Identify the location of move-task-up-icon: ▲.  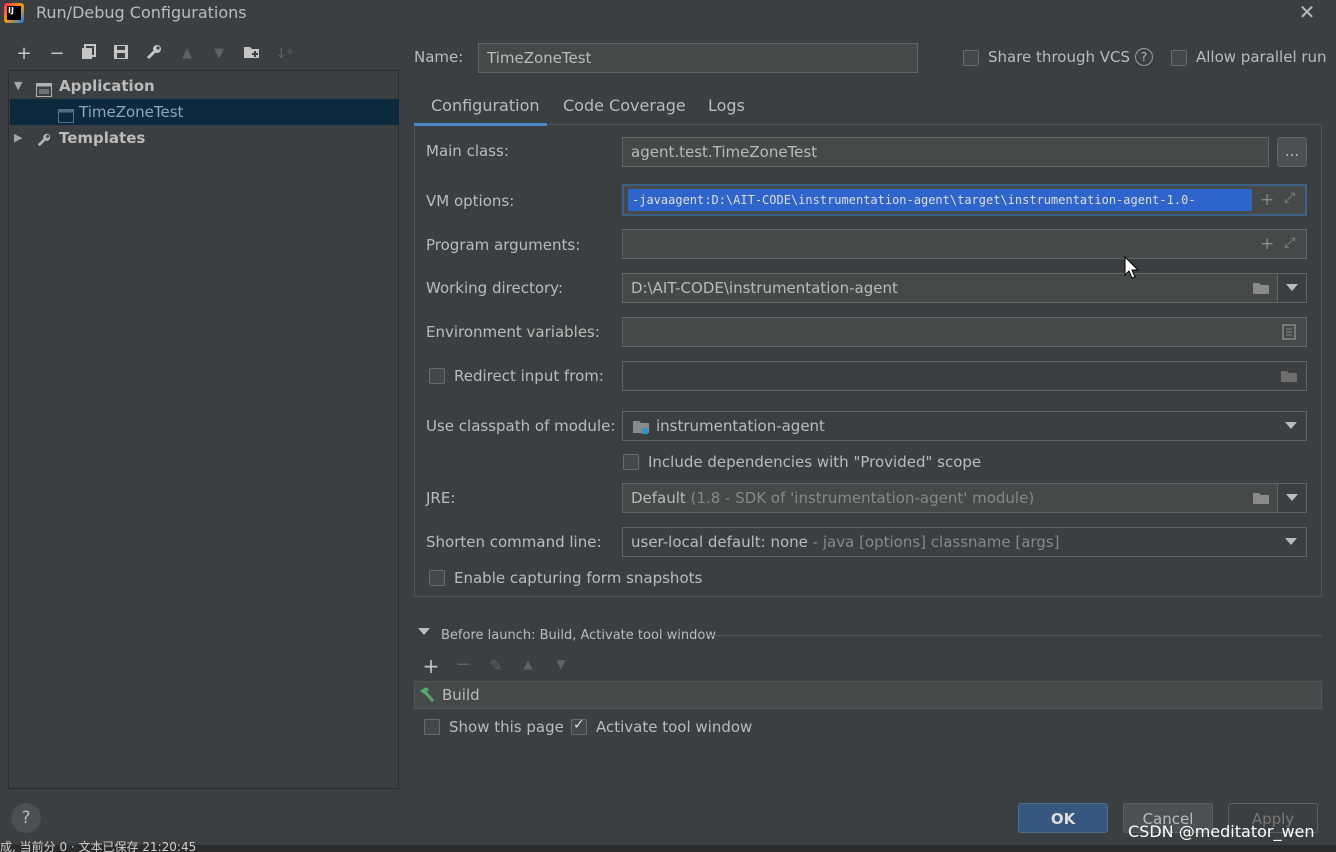
(528, 664).